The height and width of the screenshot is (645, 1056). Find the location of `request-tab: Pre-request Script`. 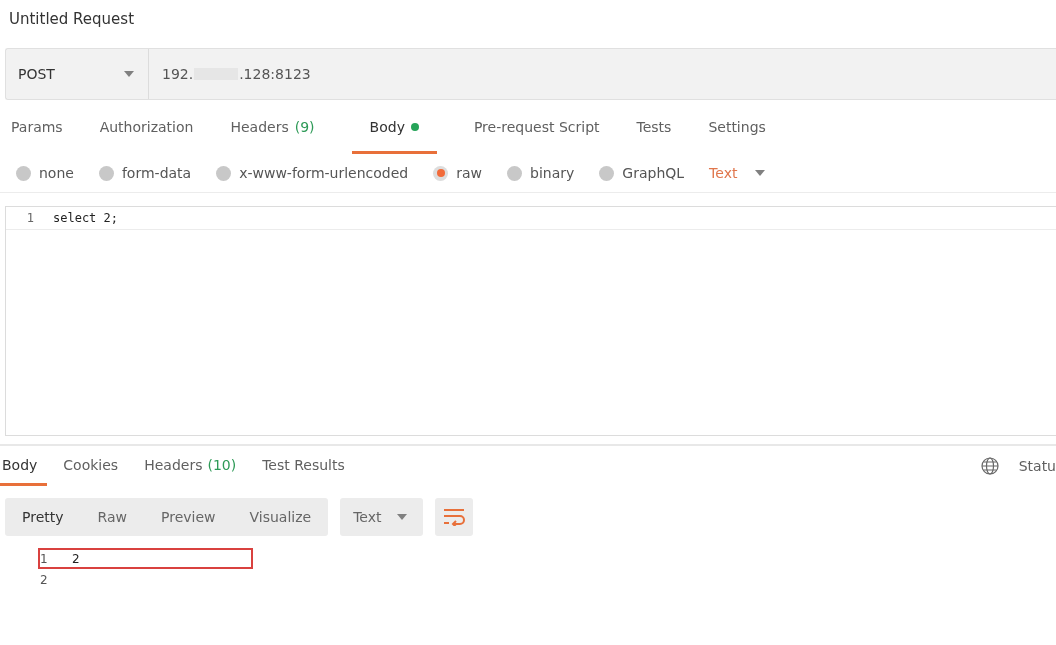

request-tab: Pre-request Script is located at coordinates (536, 127).